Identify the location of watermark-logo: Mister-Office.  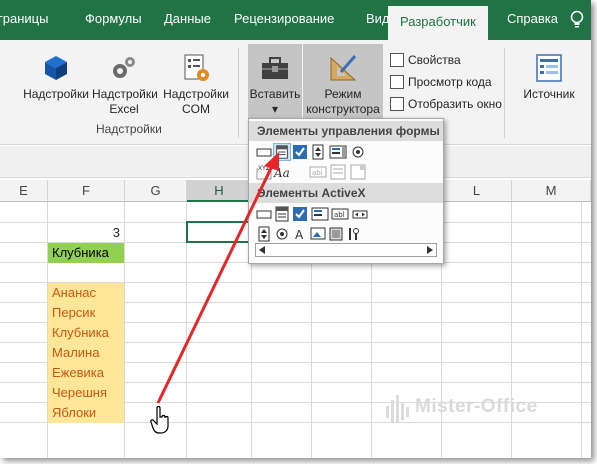
(470, 409).